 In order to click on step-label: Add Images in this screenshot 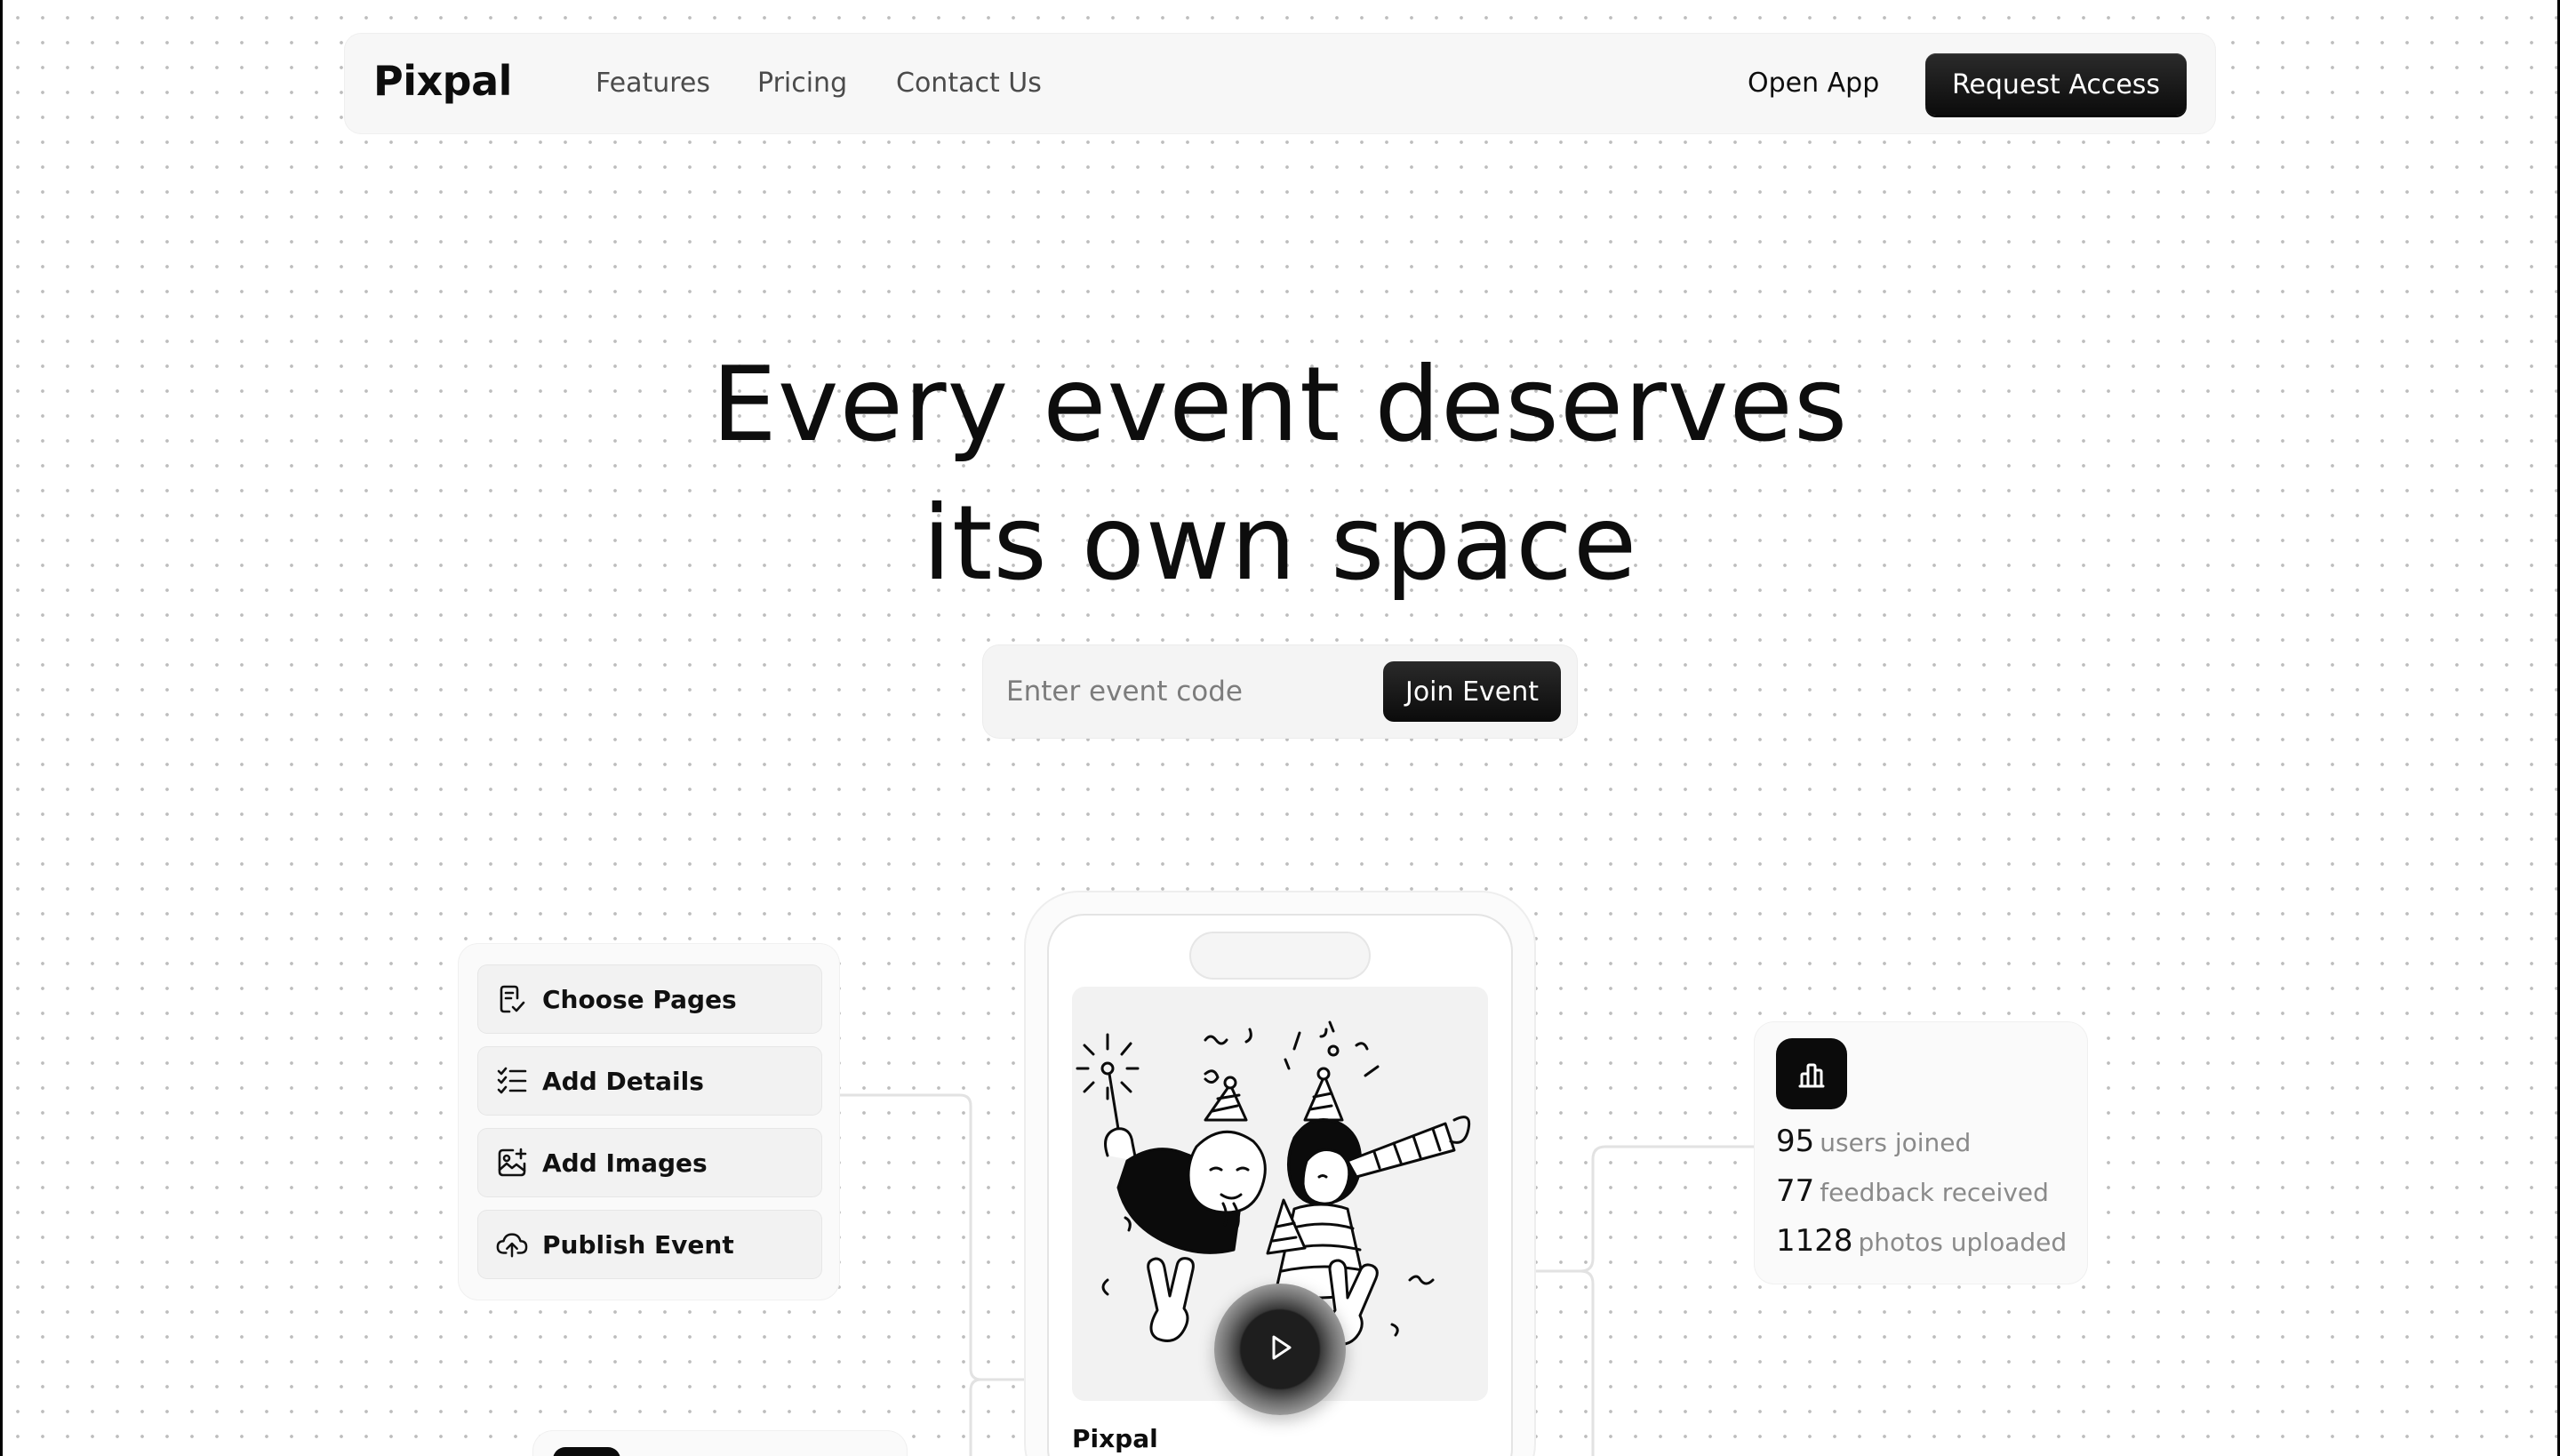, I will do `click(625, 1163)`.